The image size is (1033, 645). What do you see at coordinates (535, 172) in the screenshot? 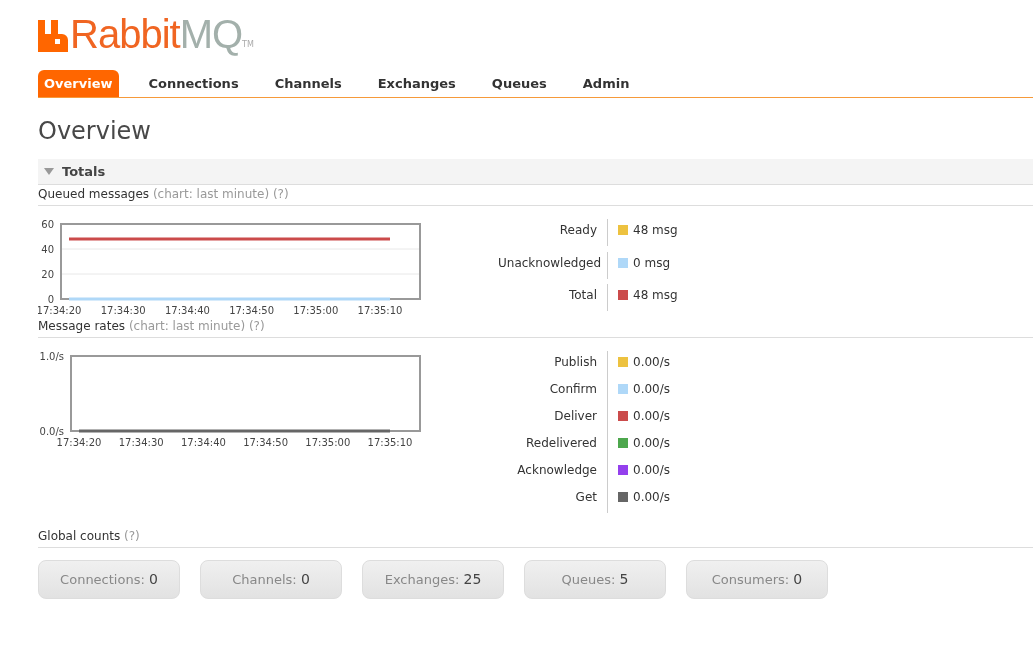
I see `section-header: Totals` at bounding box center [535, 172].